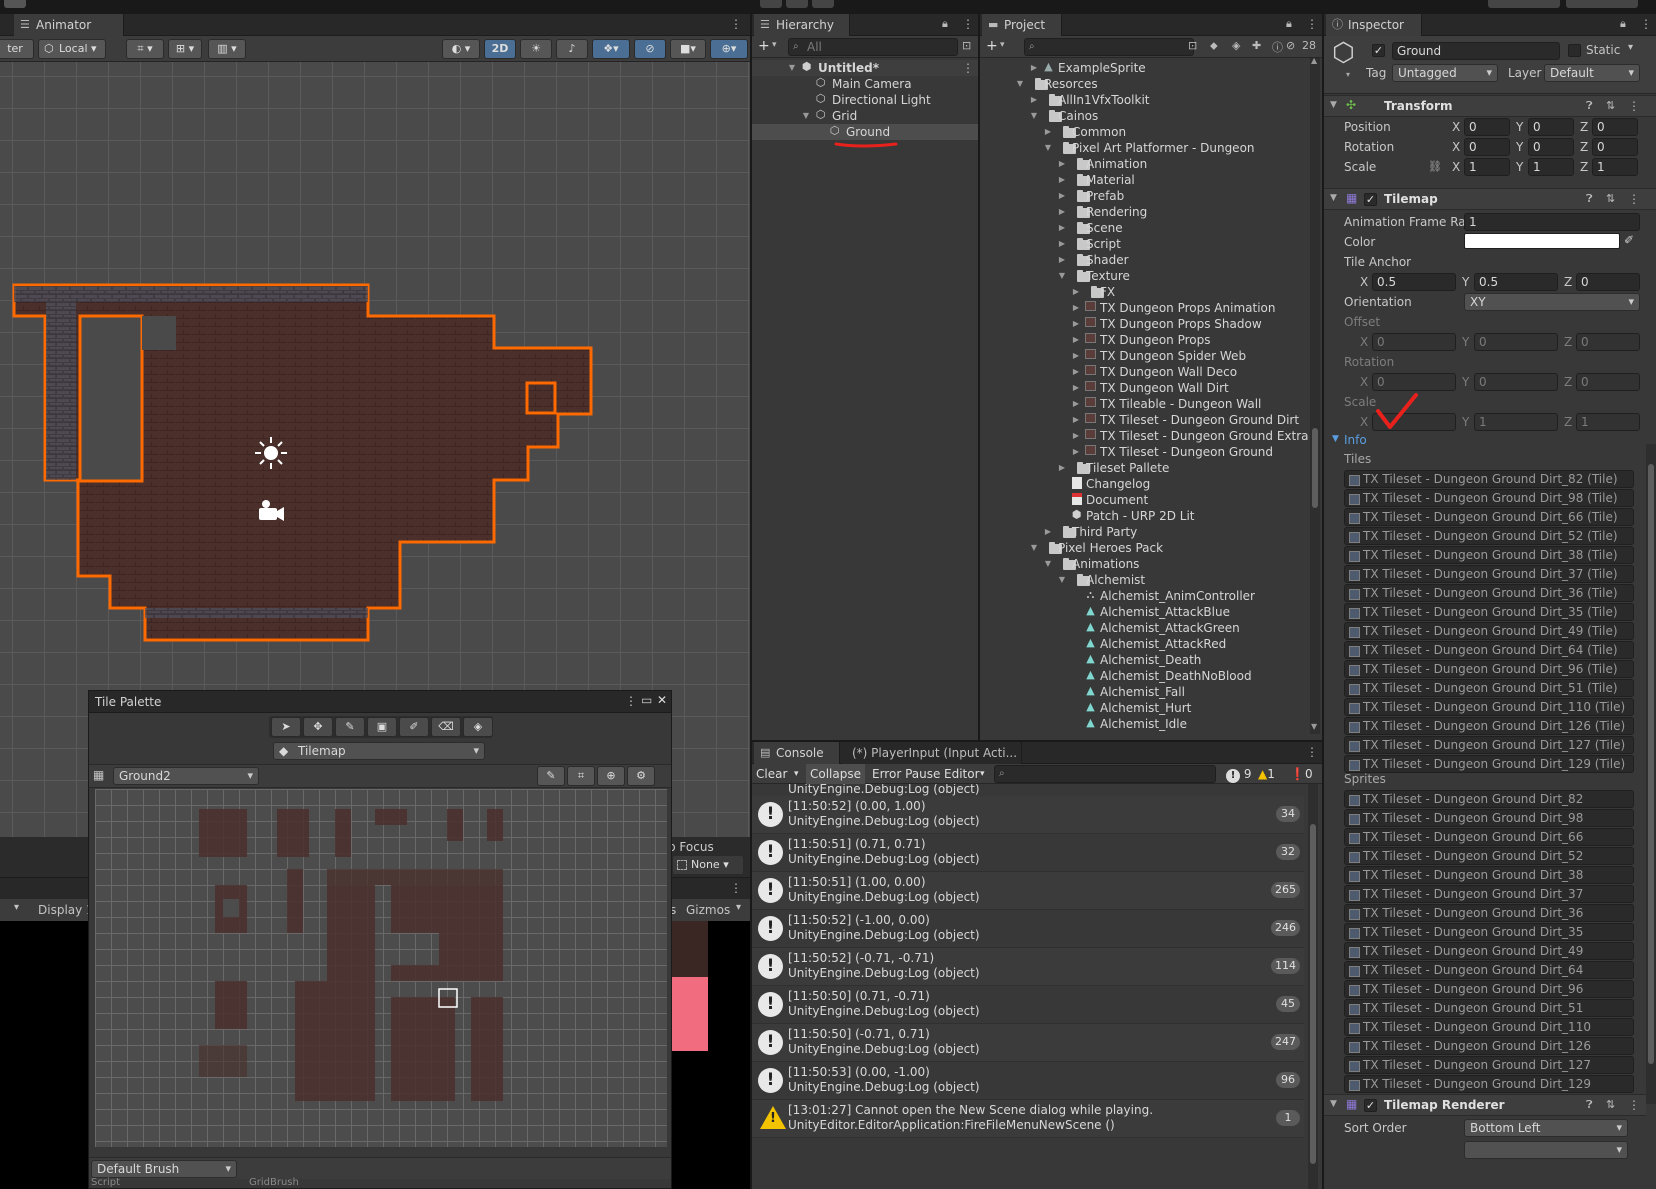 This screenshot has height=1189, width=1656. What do you see at coordinates (1333, 1104) in the screenshot?
I see `collapse-arrow-icon: ▼` at bounding box center [1333, 1104].